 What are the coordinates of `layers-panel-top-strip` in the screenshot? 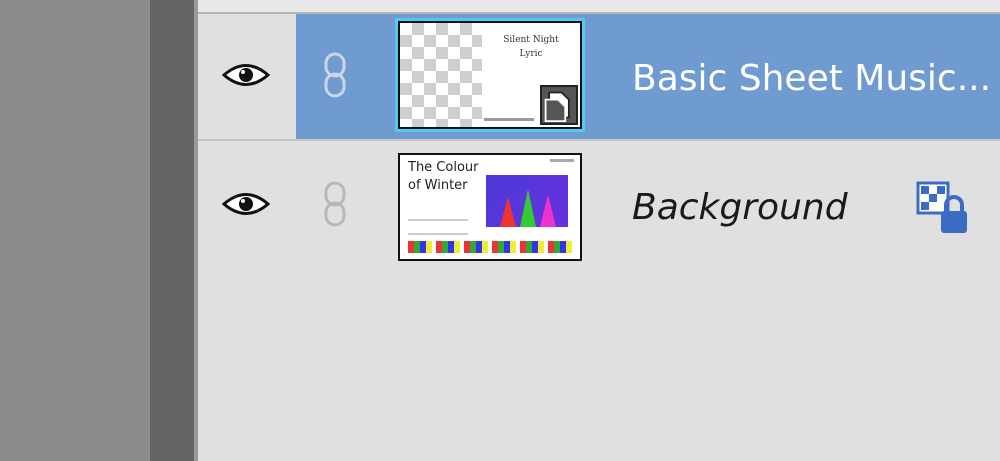 It's located at (599, 7).